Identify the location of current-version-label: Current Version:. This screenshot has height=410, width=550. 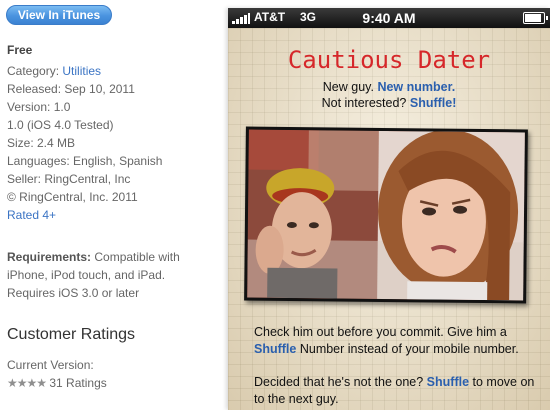
(50, 365).